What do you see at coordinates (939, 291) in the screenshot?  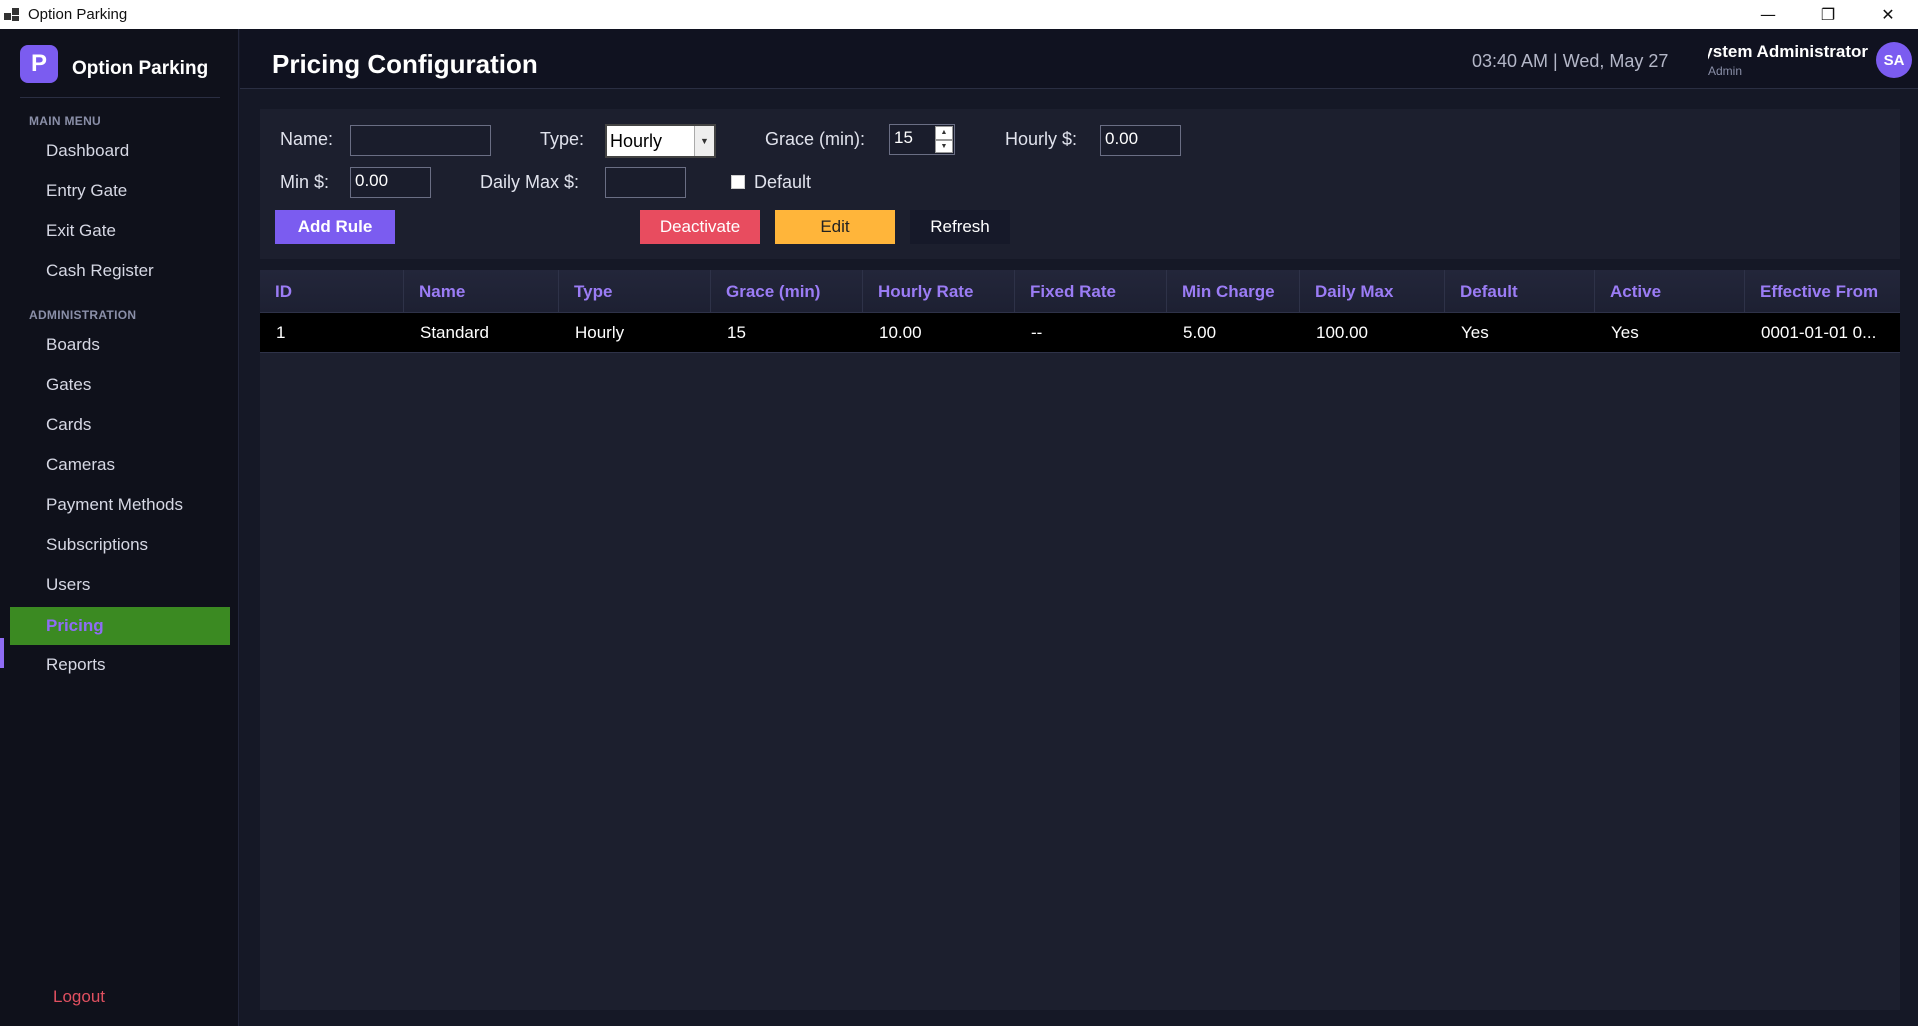 I see `col-hourly-rate: Hourly Rate` at bounding box center [939, 291].